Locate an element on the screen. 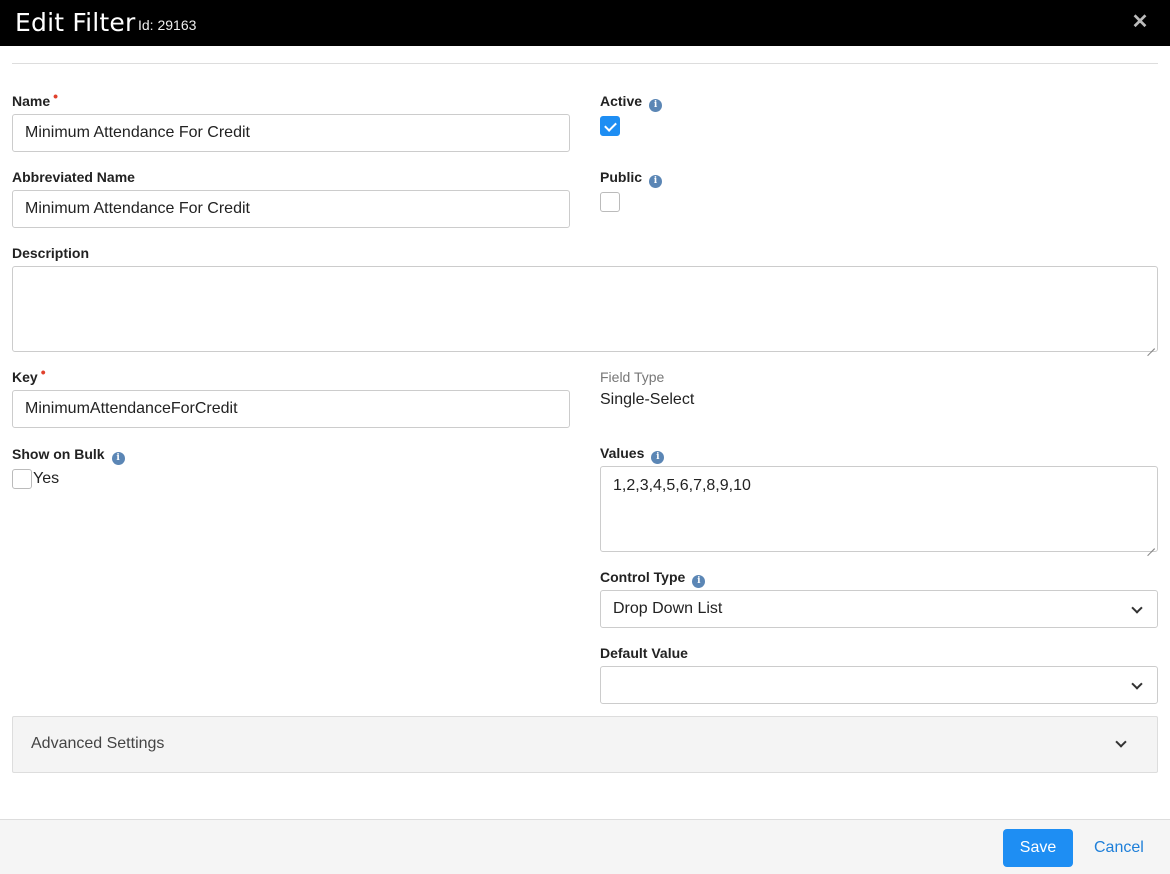 The image size is (1170, 874). control-type-select: Drop Down List is located at coordinates (879, 609).